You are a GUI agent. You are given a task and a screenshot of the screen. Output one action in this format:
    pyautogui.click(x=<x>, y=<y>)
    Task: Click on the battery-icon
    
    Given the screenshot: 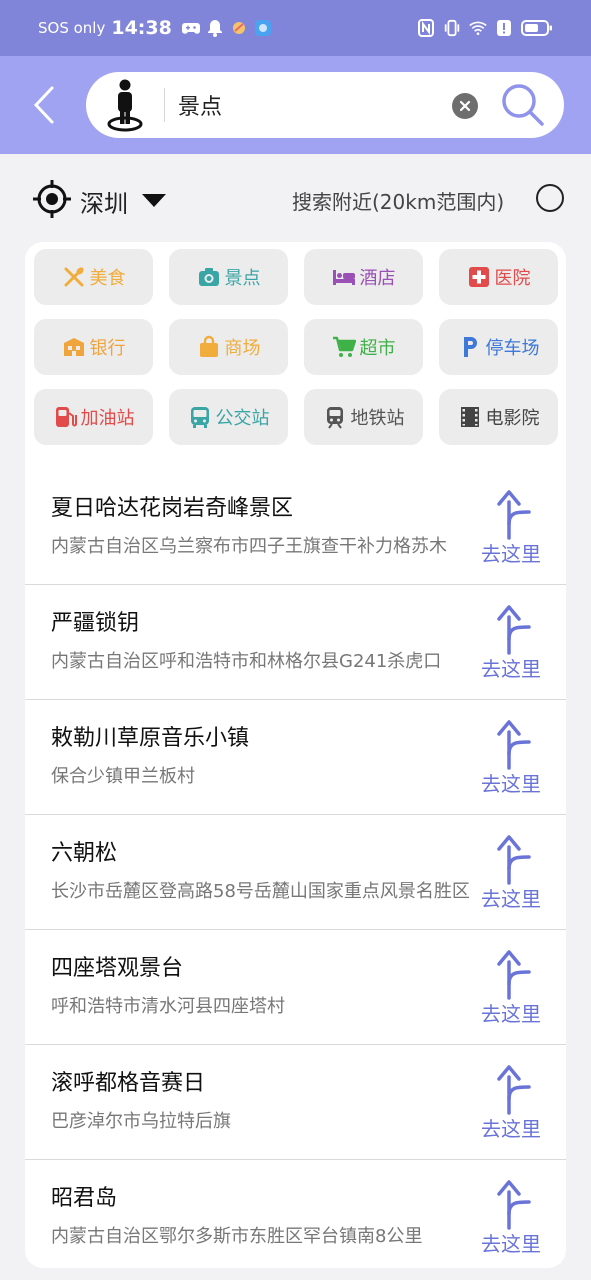 What is the action you would take?
    pyautogui.click(x=537, y=28)
    